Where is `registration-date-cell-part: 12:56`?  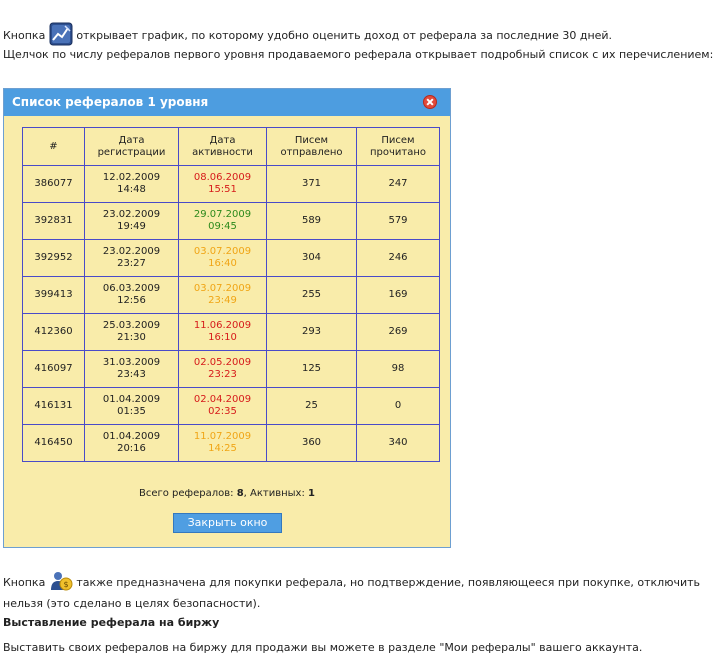
registration-date-cell-part: 12:56 is located at coordinates (131, 300).